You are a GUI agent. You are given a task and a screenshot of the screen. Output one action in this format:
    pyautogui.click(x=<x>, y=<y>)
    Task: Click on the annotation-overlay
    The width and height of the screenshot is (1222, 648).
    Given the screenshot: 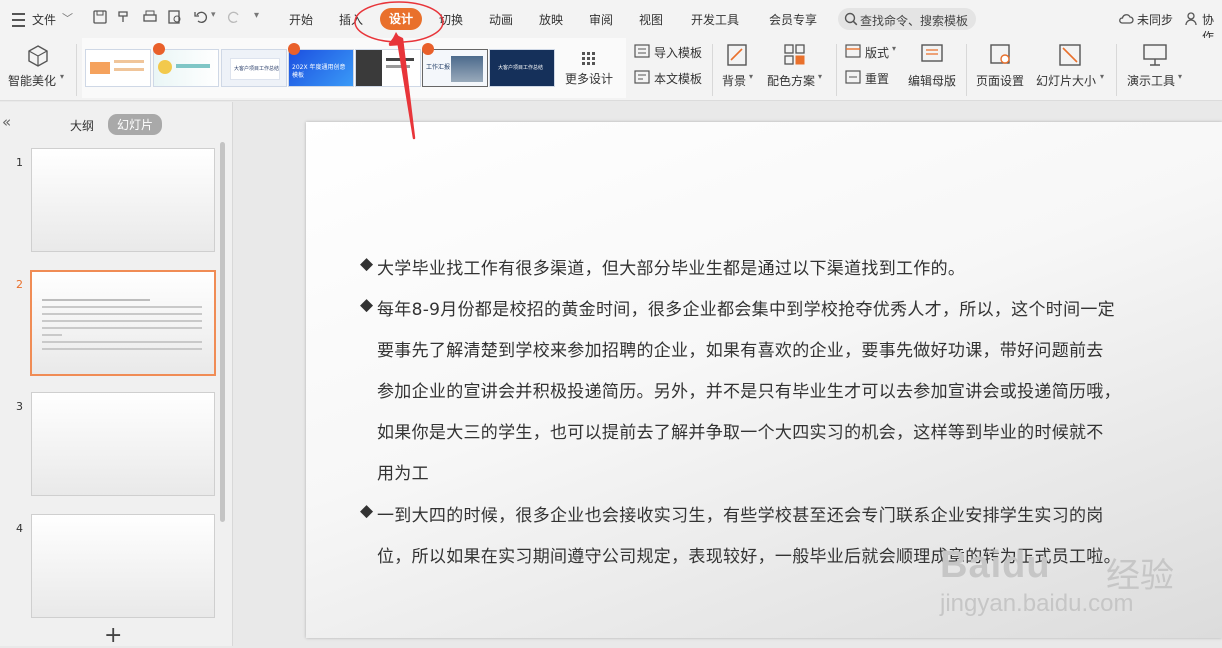 What is the action you would take?
    pyautogui.click(x=399, y=70)
    